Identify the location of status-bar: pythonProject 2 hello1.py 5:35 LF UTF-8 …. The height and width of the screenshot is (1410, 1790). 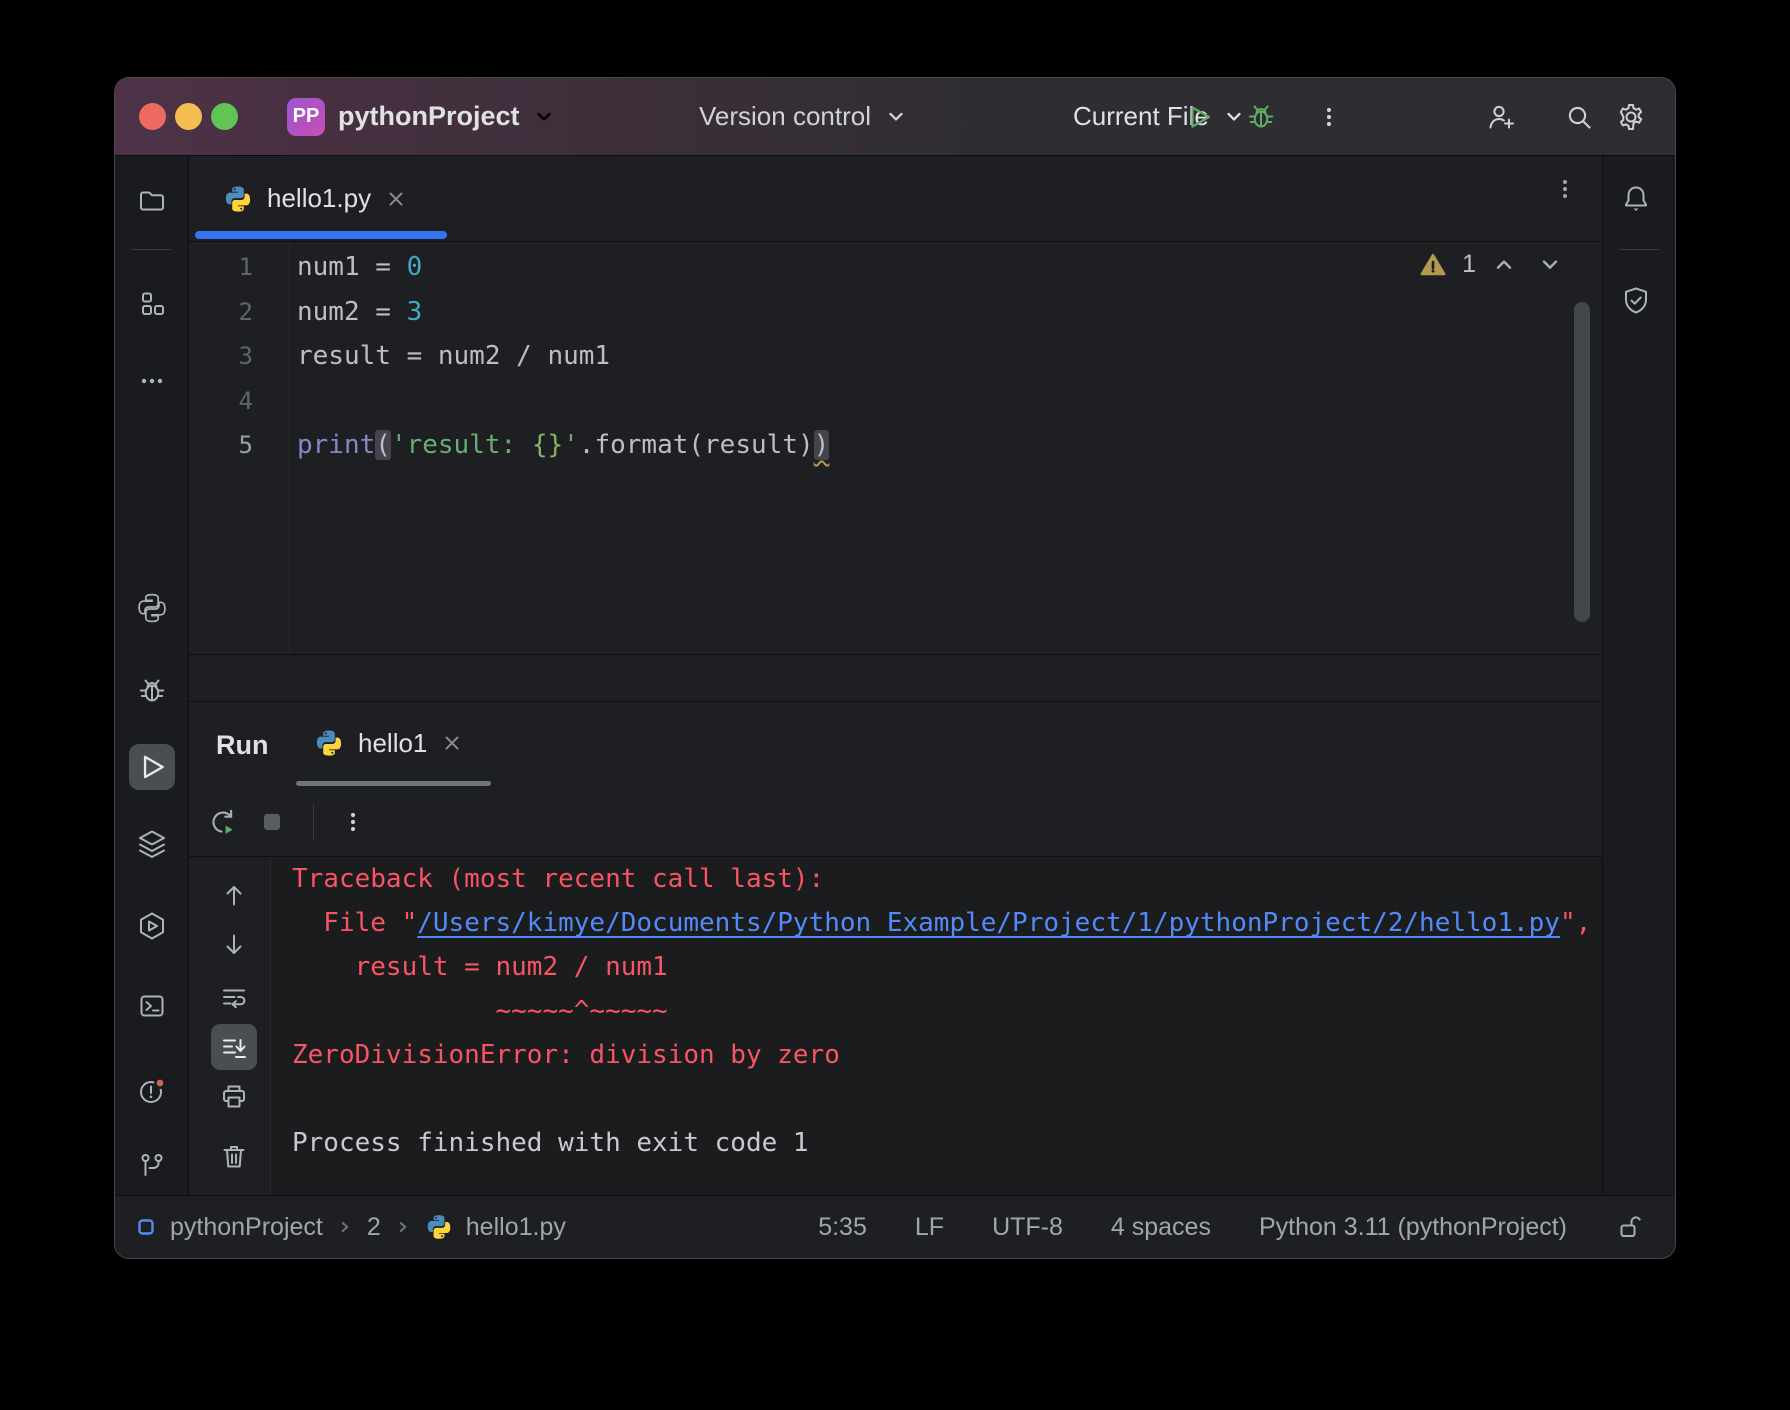
(895, 1226).